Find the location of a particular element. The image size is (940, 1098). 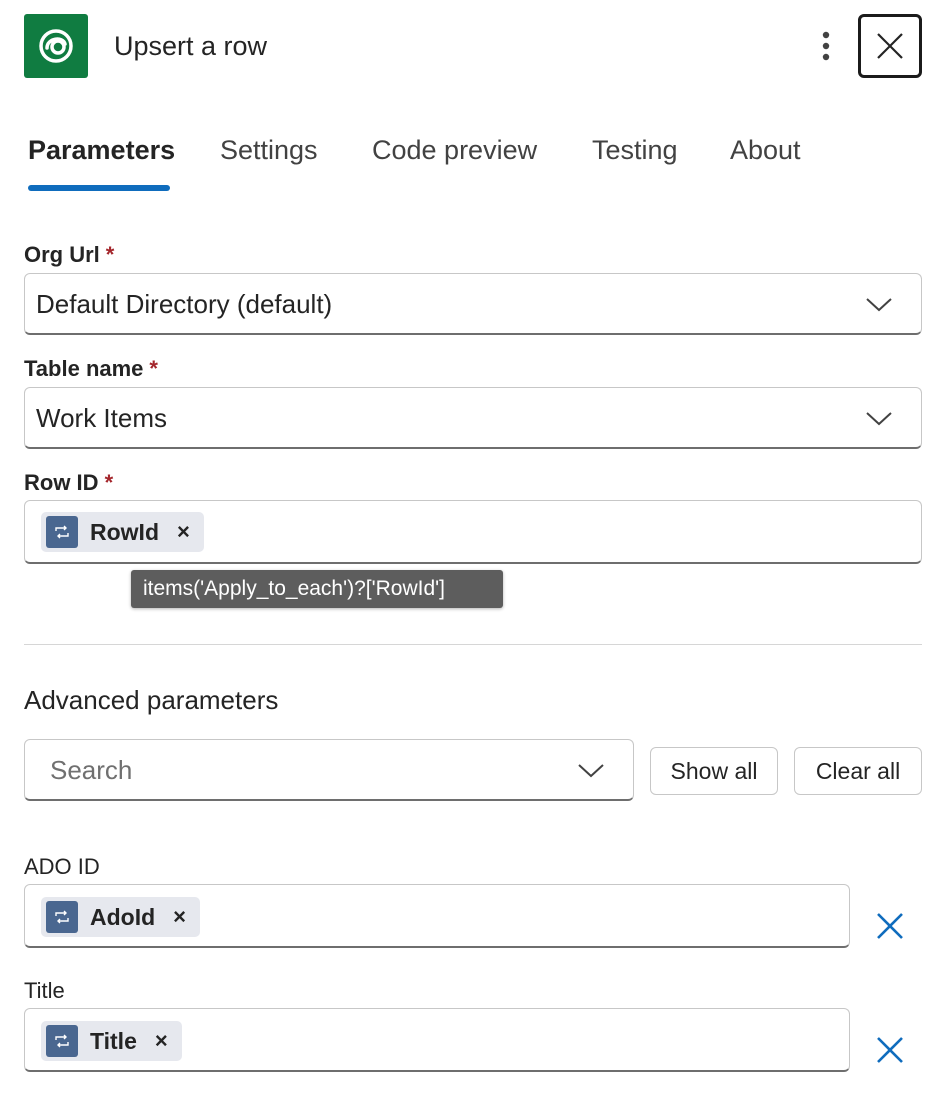

advanced-search-dropdown: Search is located at coordinates (329, 770).